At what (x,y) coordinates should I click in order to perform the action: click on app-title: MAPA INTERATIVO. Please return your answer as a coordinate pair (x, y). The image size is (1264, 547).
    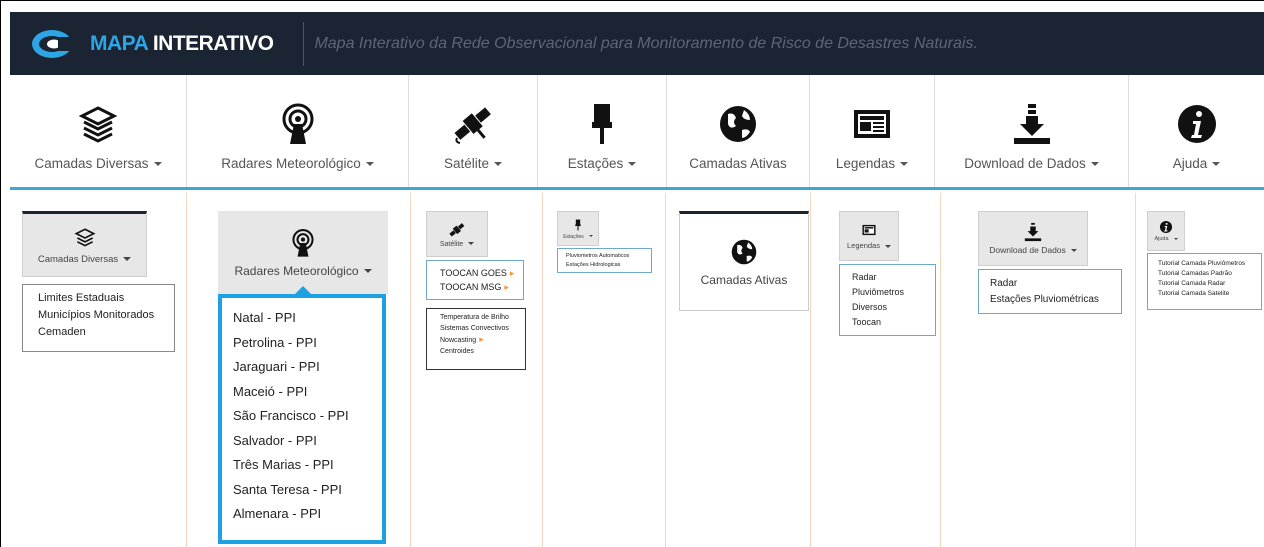
    Looking at the image, I should click on (182, 43).